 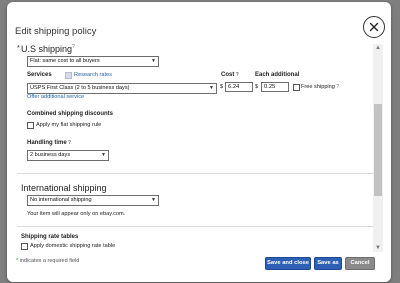 I want to click on cost-label-text: Cost, so click(x=228, y=75).